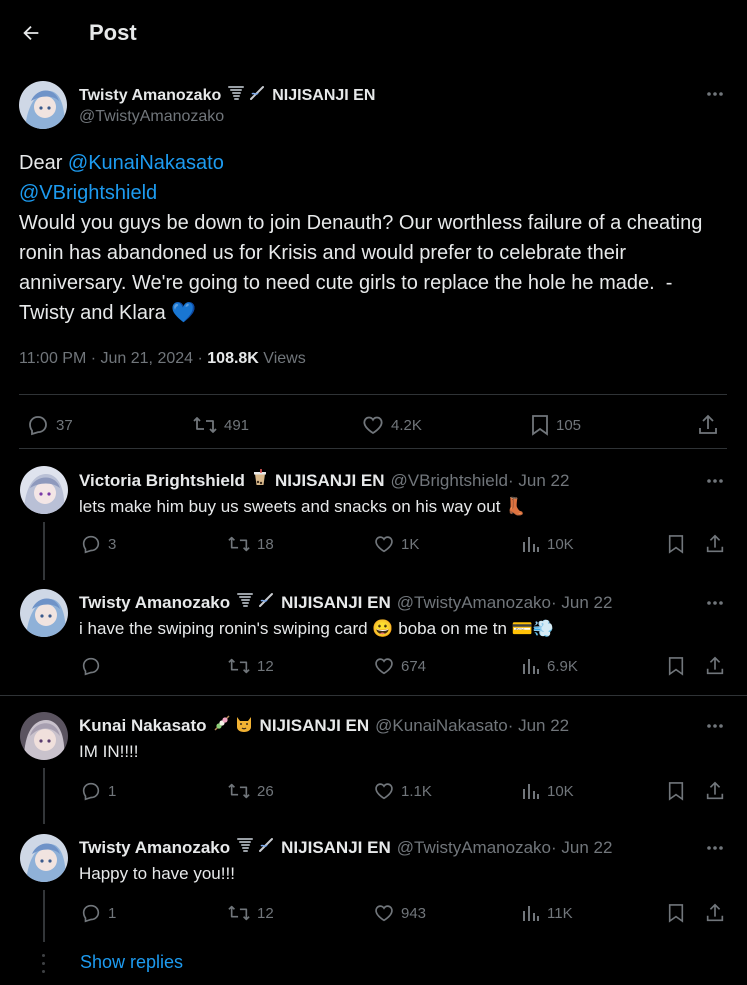  What do you see at coordinates (260, 480) in the screenshot?
I see `boba-icon` at bounding box center [260, 480].